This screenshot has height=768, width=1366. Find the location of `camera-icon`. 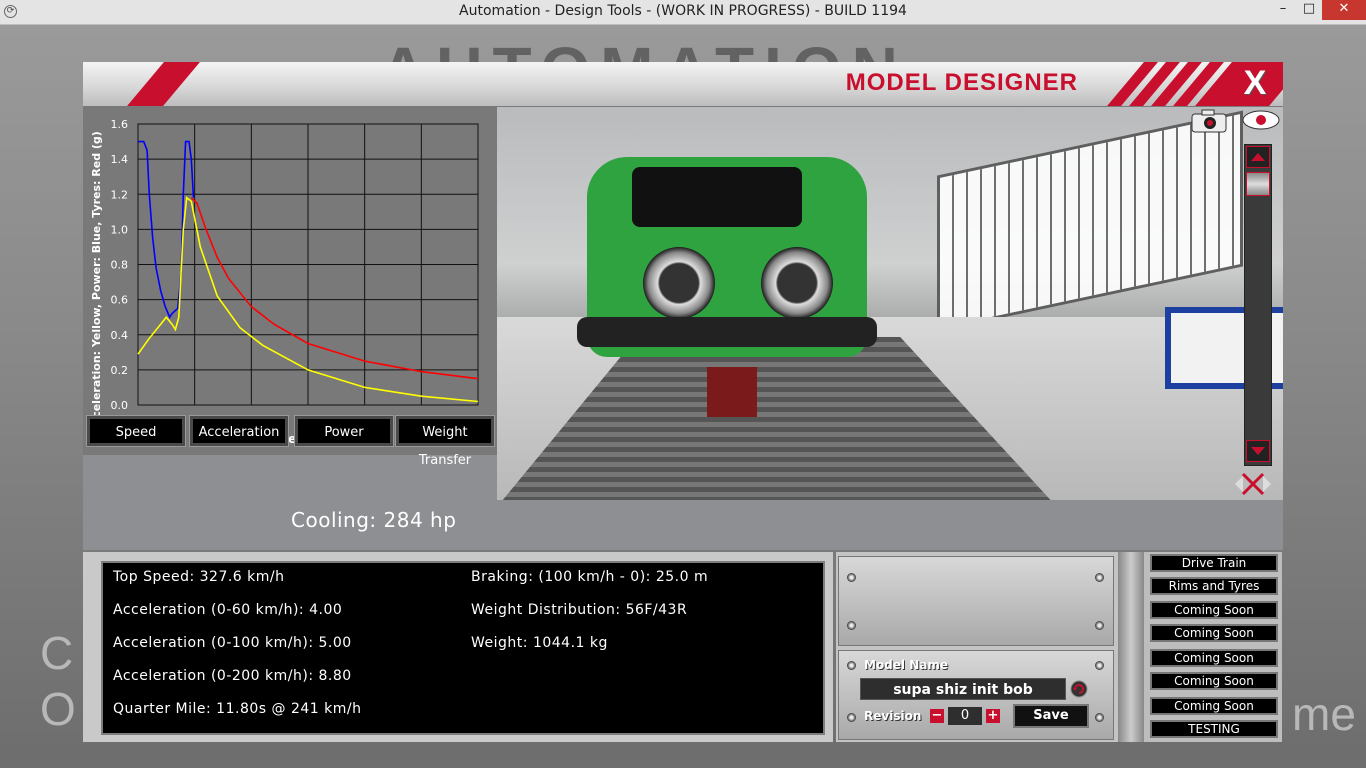

camera-icon is located at coordinates (1209, 121).